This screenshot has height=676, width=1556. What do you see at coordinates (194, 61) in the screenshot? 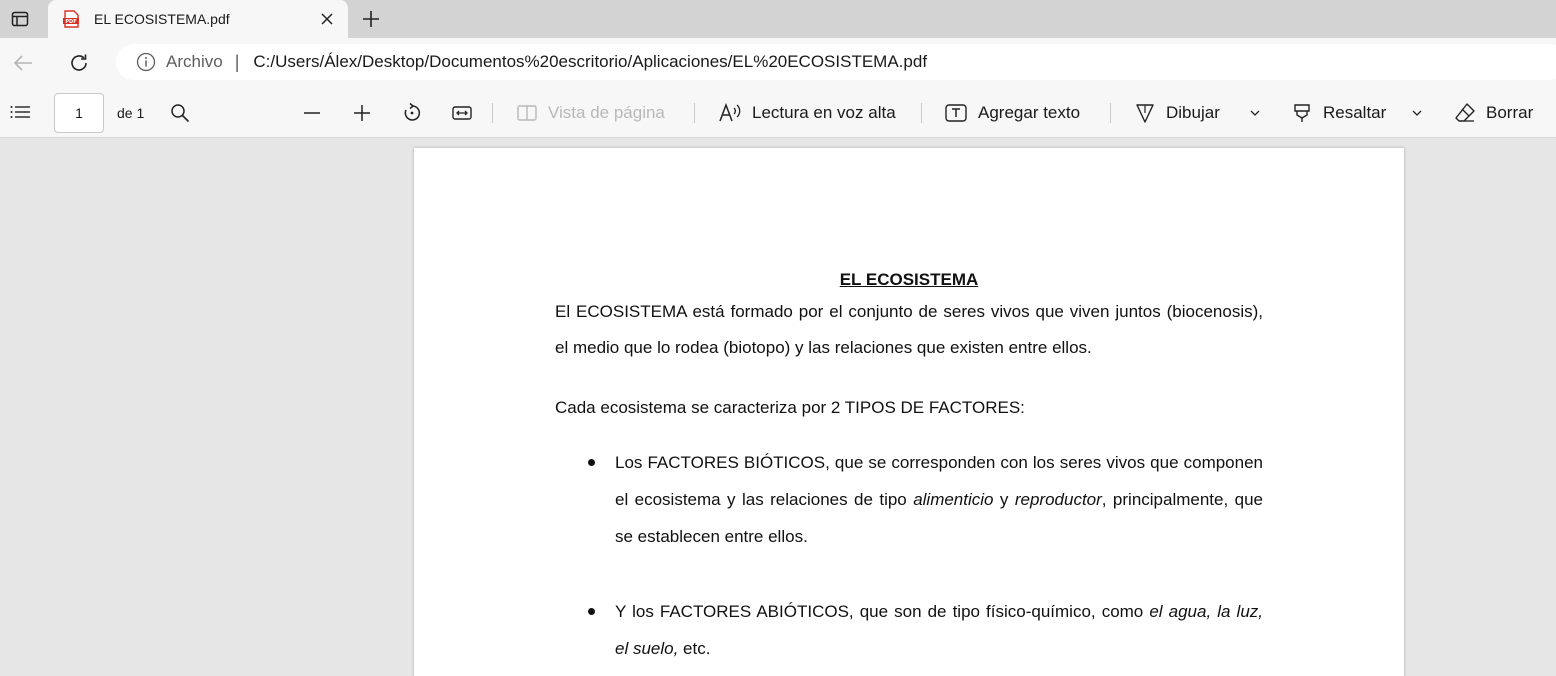
I see `scheme-label: Archivo` at bounding box center [194, 61].